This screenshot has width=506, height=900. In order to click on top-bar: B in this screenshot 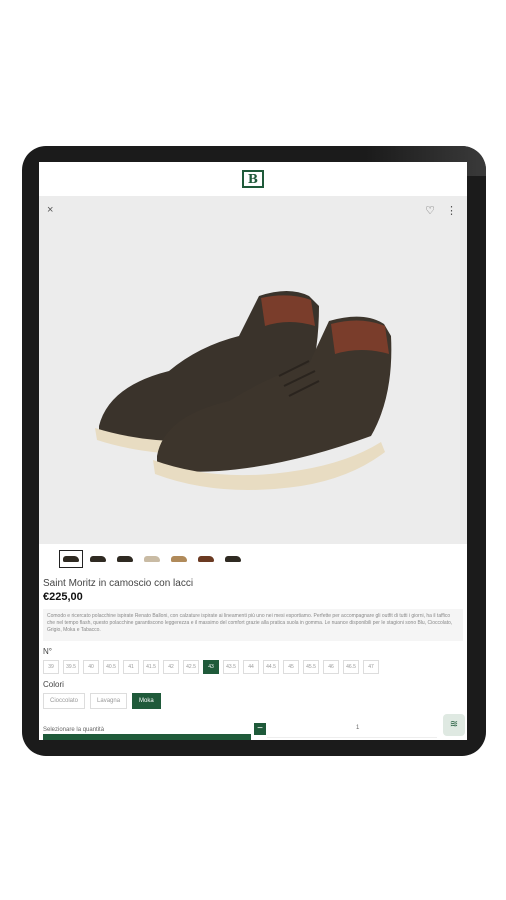, I will do `click(253, 179)`.